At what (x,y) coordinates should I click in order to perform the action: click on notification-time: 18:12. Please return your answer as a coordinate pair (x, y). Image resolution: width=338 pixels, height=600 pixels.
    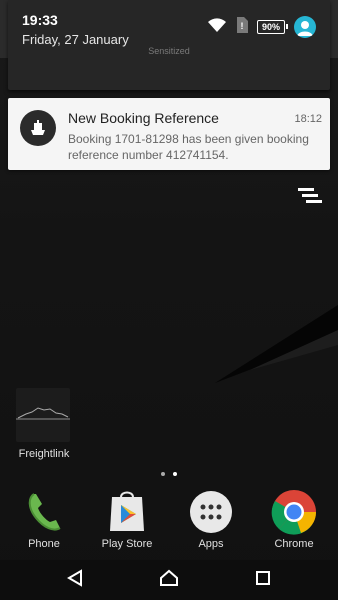
    Looking at the image, I should click on (308, 119).